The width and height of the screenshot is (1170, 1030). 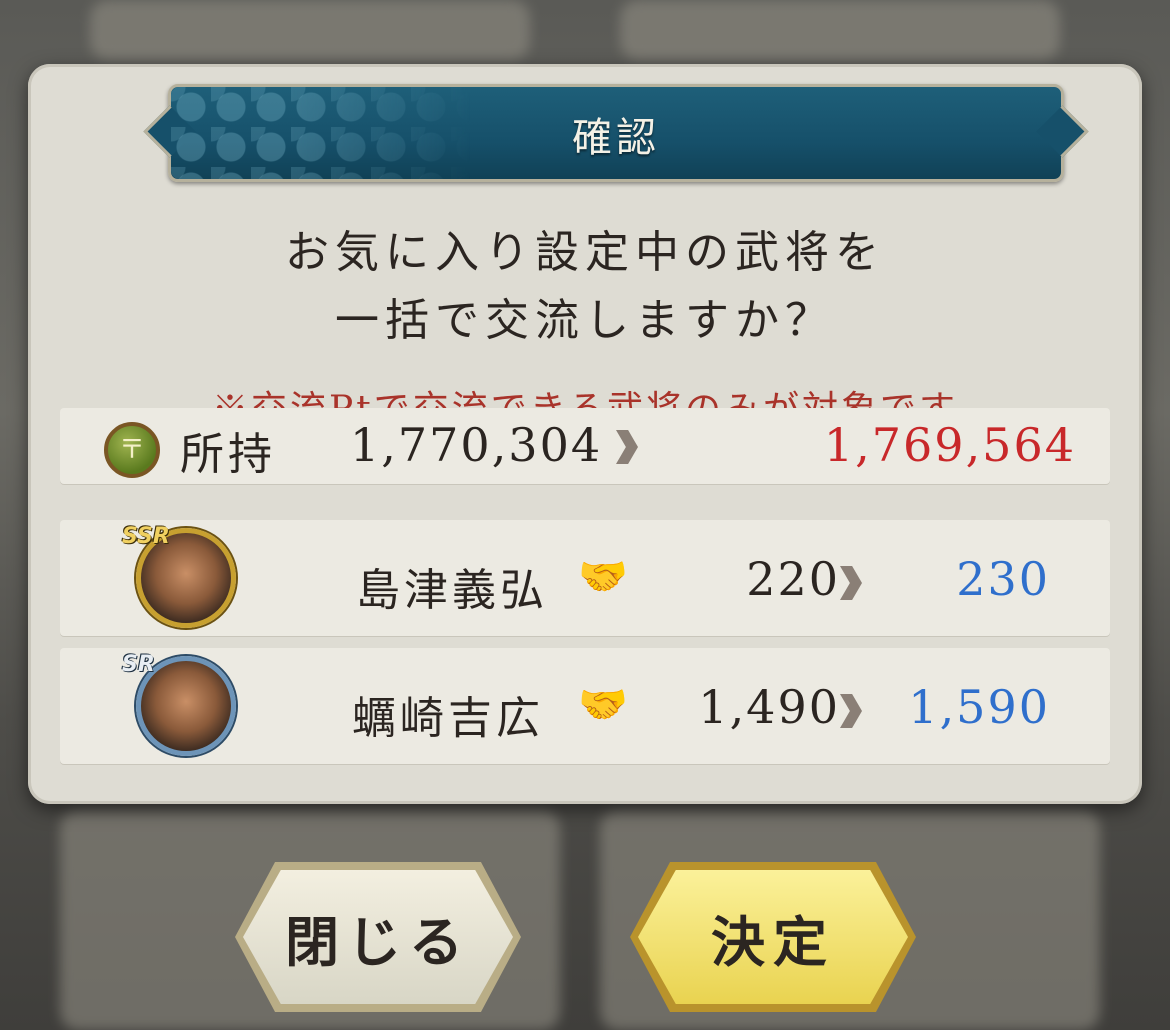 I want to click on general-row: SR 蠣崎吉広 🤝 1,490 1,590, so click(x=585, y=706).